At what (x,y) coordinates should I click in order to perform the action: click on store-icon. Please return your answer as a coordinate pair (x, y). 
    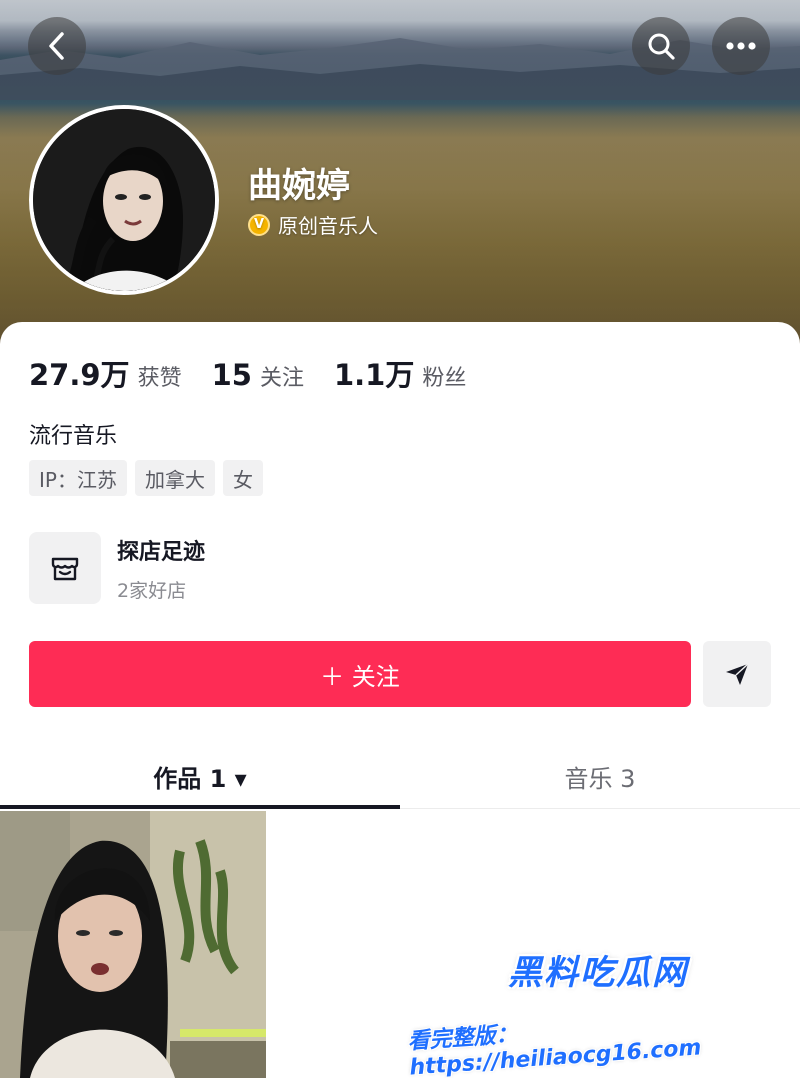
    Looking at the image, I should click on (65, 569).